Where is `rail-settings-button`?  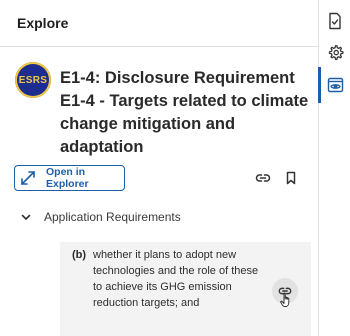 rail-settings-button is located at coordinates (334, 52).